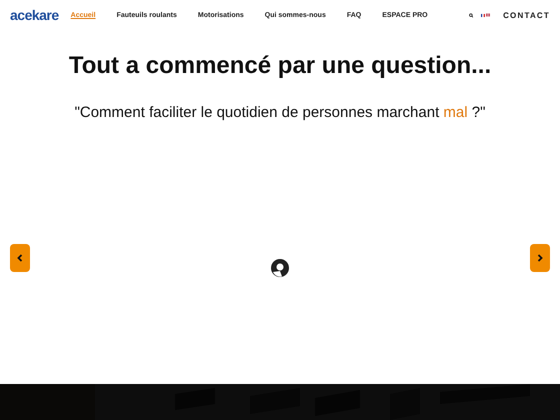 Image resolution: width=560 pixels, height=420 pixels. I want to click on previous-button, so click(20, 258).